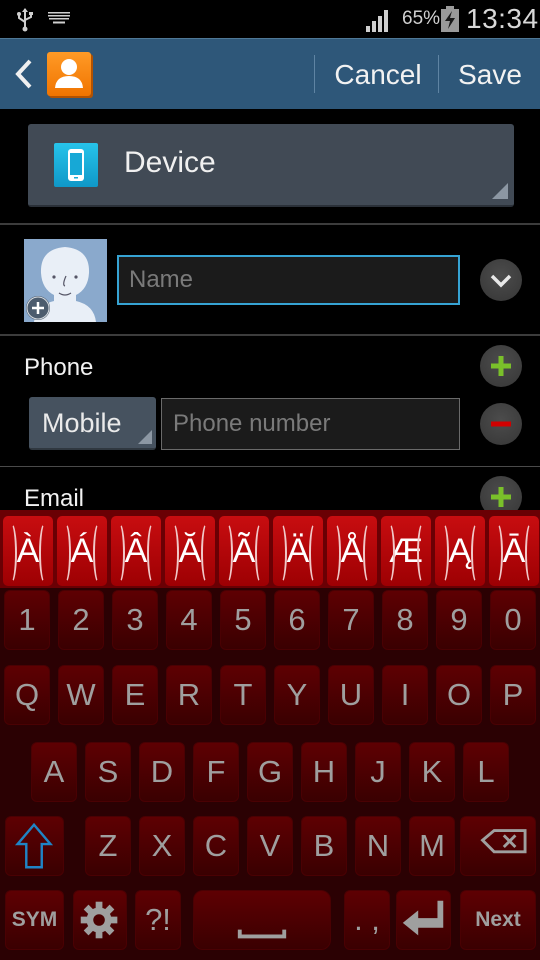 Image resolution: width=540 pixels, height=960 pixels. I want to click on email-section-label: Email, so click(54, 498).